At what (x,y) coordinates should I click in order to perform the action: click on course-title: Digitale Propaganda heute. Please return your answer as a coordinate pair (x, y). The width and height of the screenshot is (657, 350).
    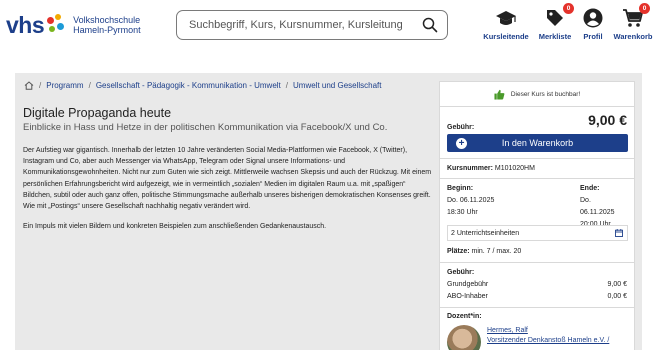
    Looking at the image, I should click on (97, 113).